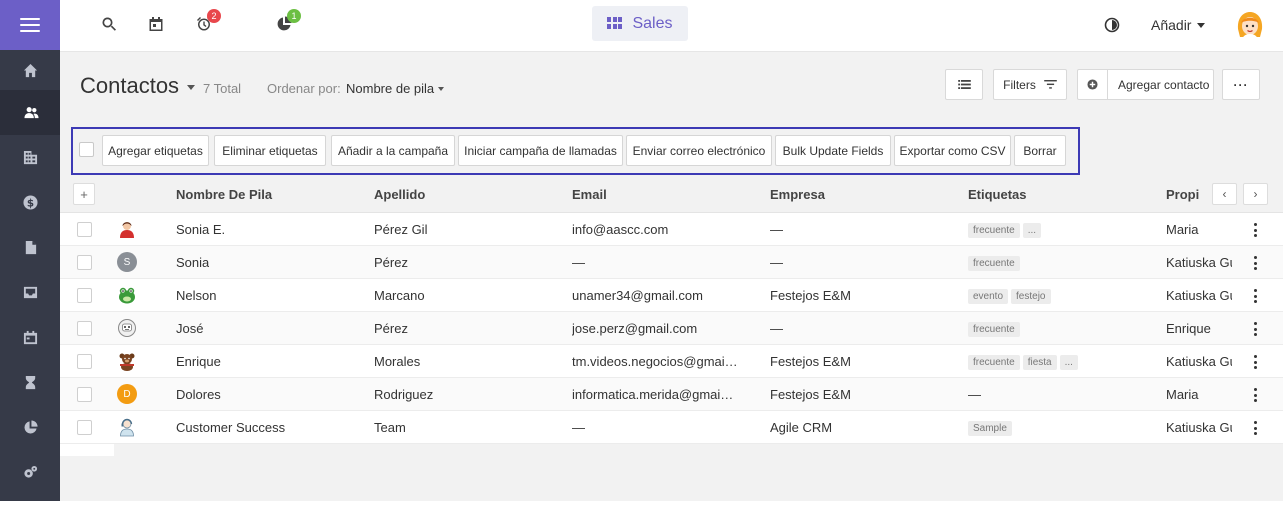  What do you see at coordinates (699, 150) in the screenshot?
I see `send-email-button: Enviar correo electrónico` at bounding box center [699, 150].